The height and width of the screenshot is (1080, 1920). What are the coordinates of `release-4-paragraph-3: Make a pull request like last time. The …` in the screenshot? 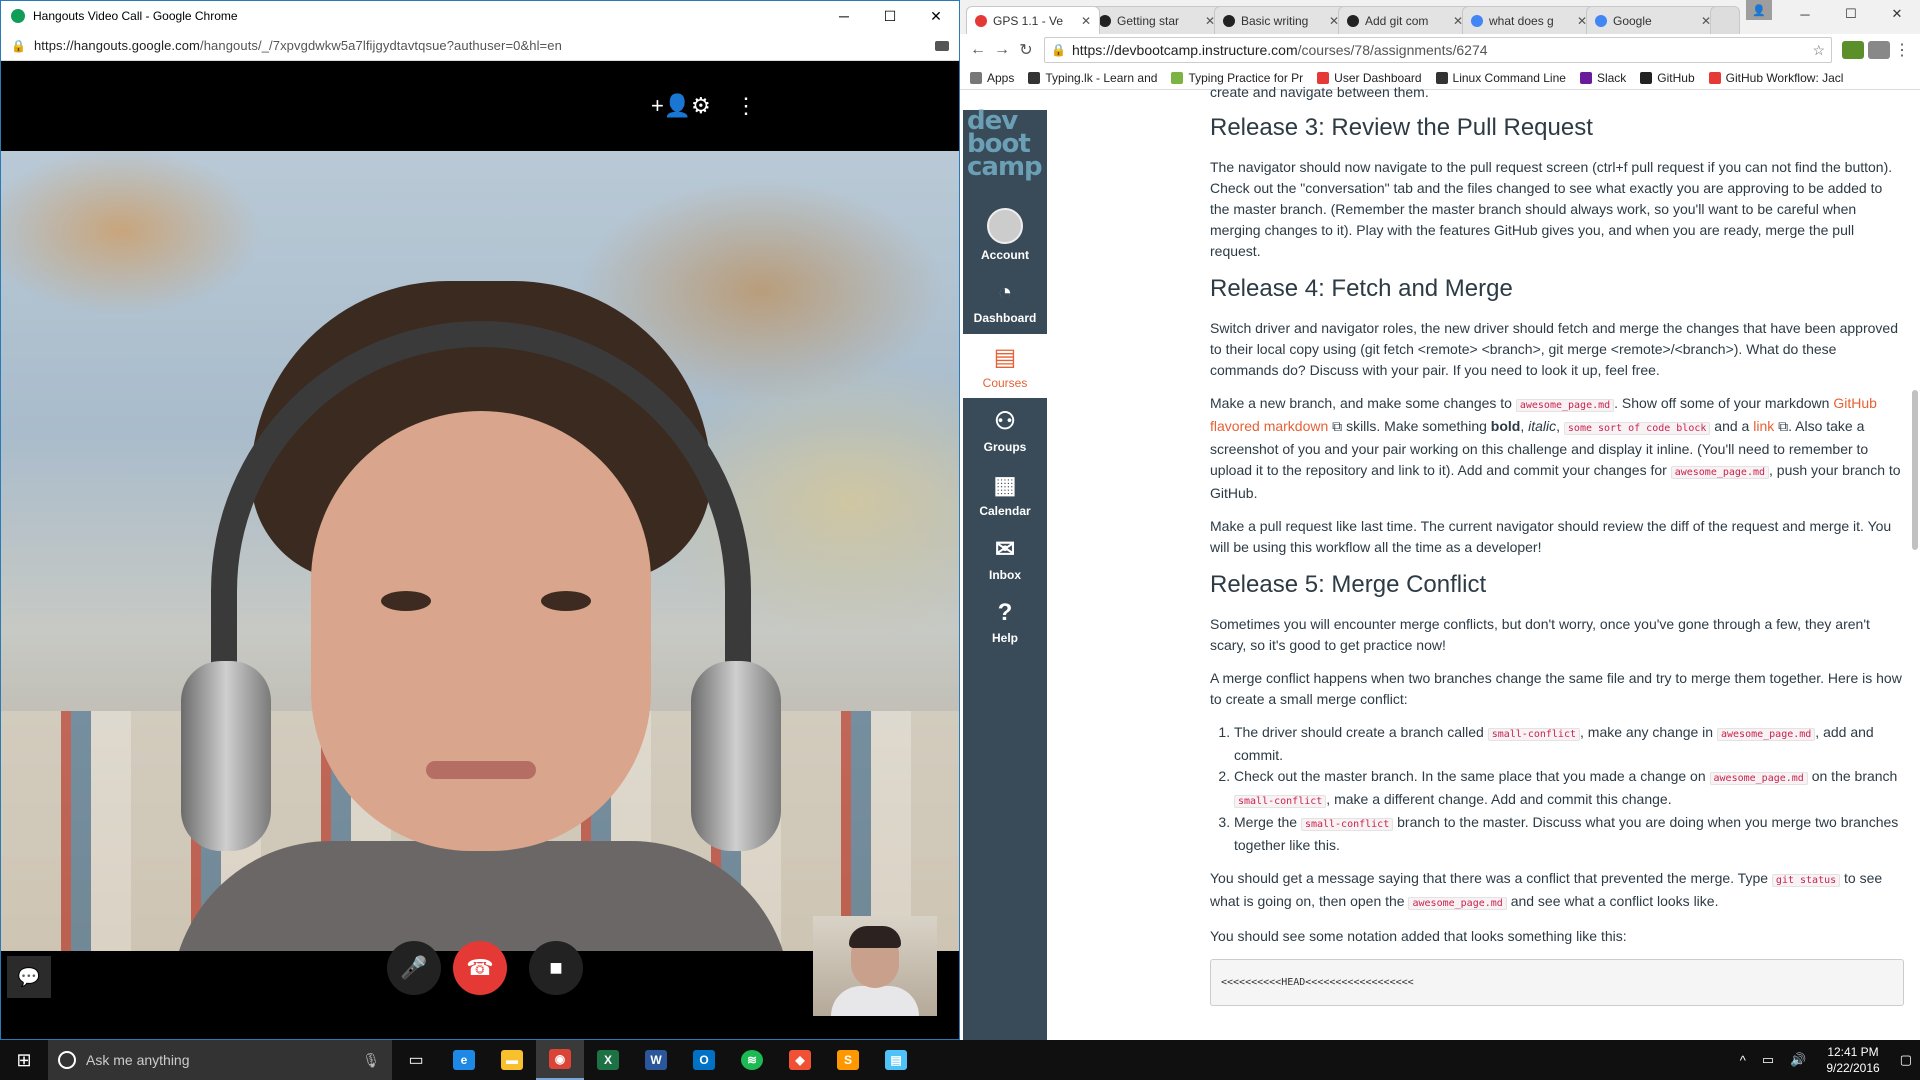 It's located at (1551, 536).